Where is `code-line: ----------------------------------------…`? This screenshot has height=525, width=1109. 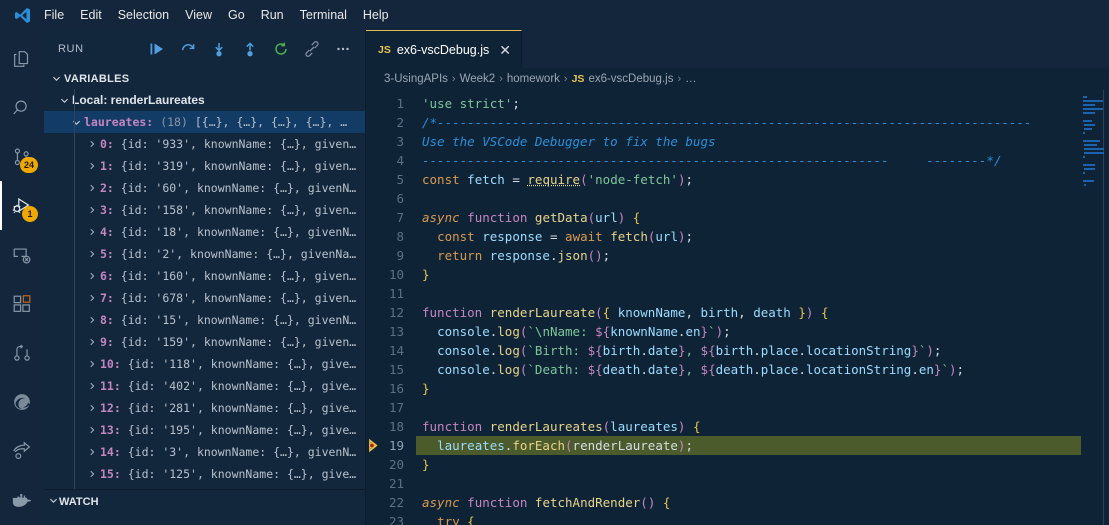
code-line: ----------------------------------------… is located at coordinates (748, 160).